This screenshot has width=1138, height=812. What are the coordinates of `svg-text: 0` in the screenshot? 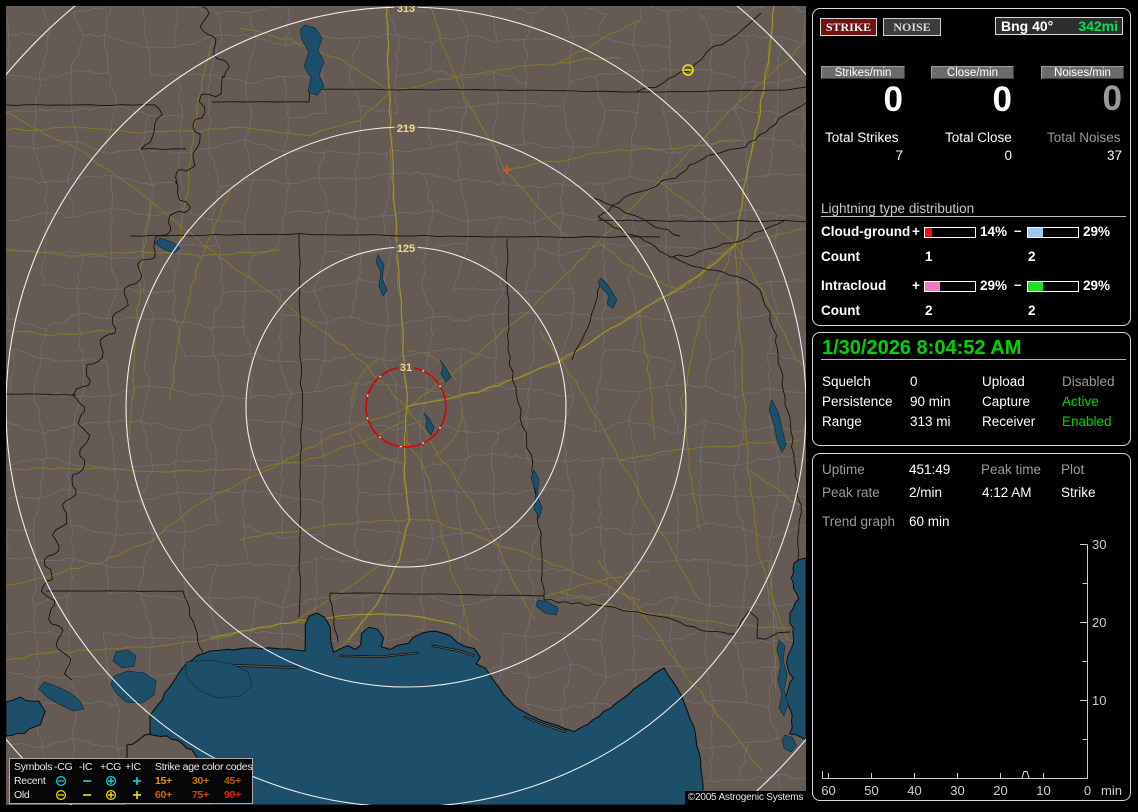 It's located at (1087, 790).